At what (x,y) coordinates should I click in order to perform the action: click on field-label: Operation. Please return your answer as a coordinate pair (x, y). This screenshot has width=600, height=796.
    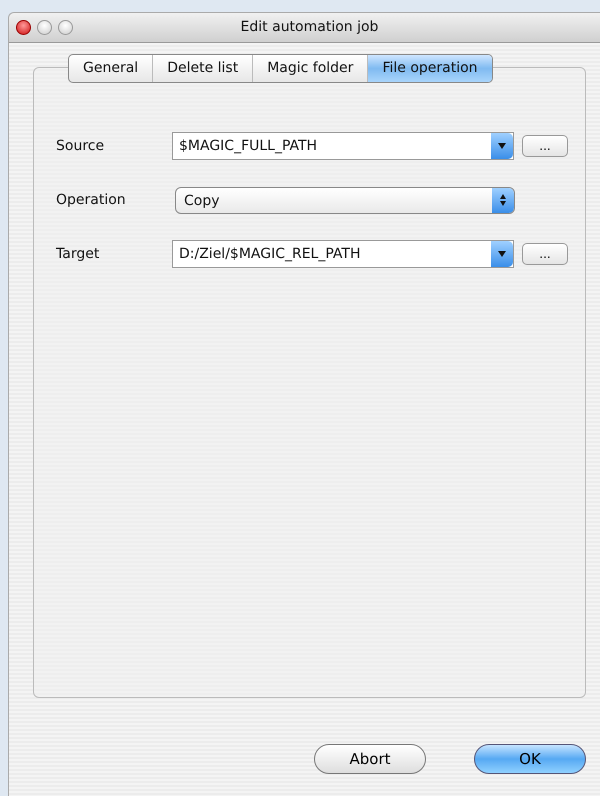
    Looking at the image, I should click on (91, 200).